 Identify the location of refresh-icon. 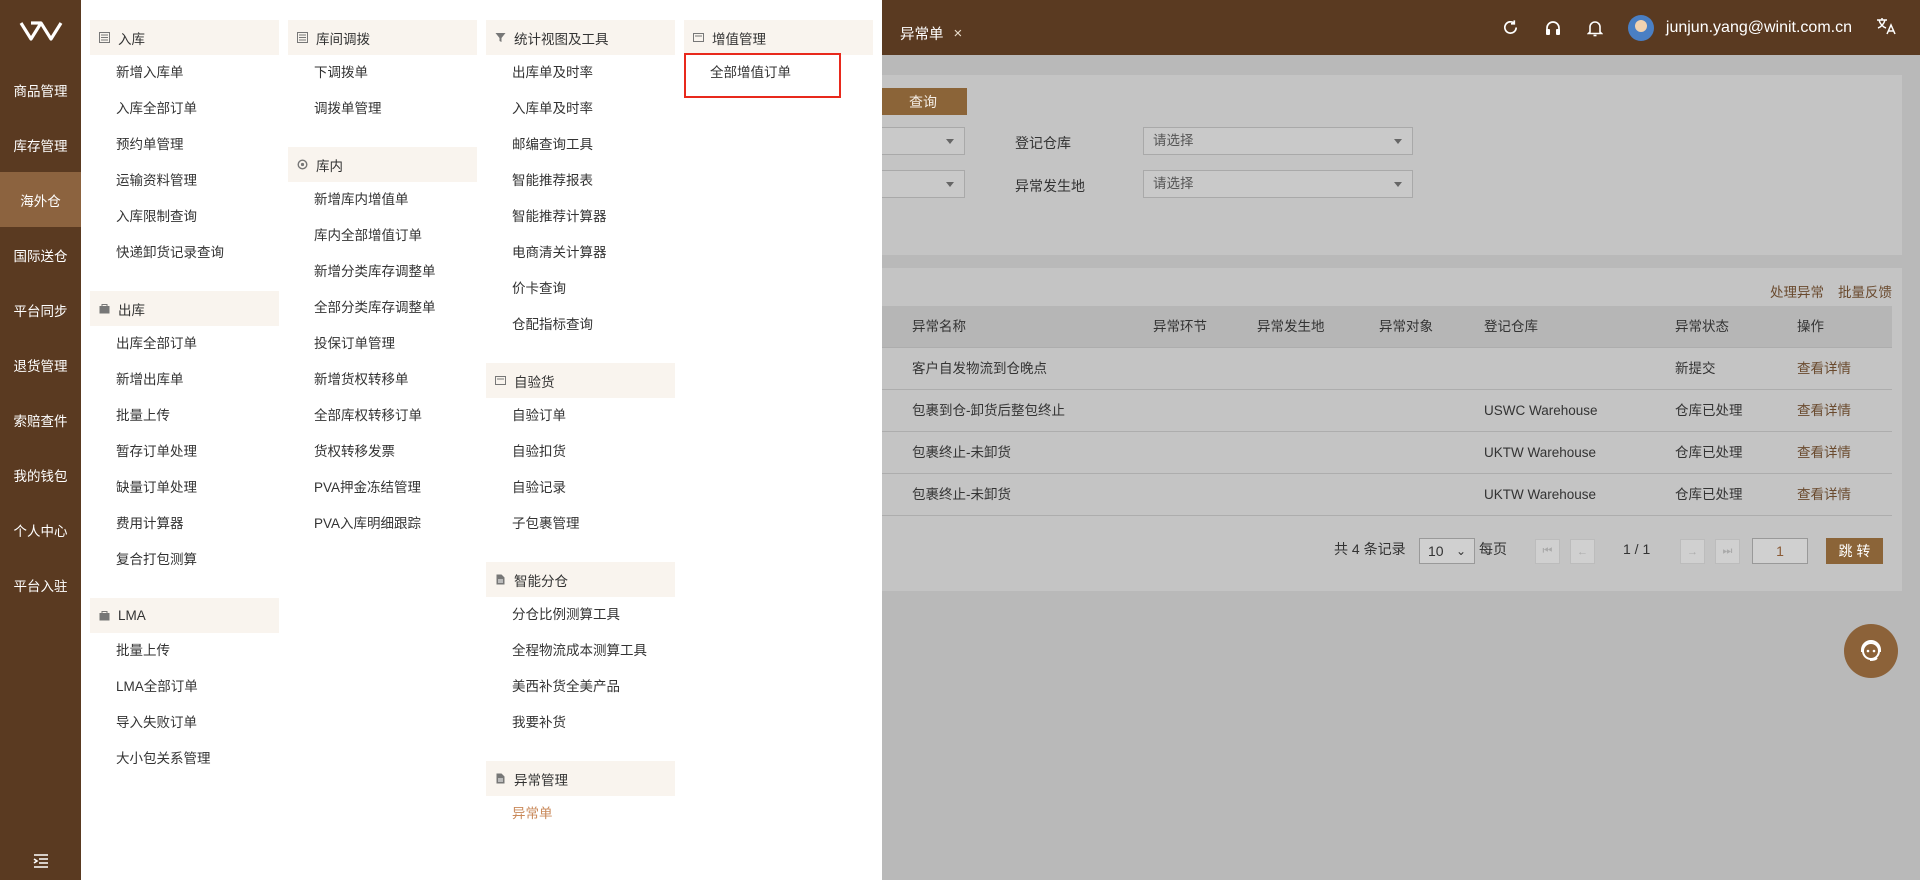
(1511, 27).